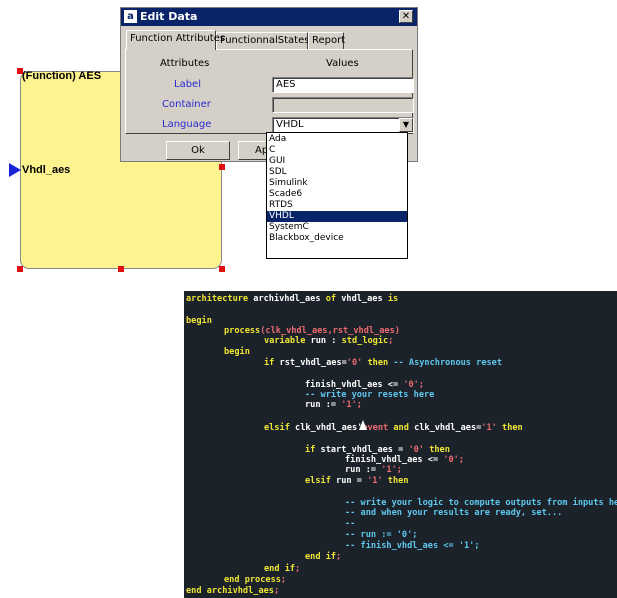  What do you see at coordinates (365, 341) in the screenshot?
I see `code-token: std_logic` at bounding box center [365, 341].